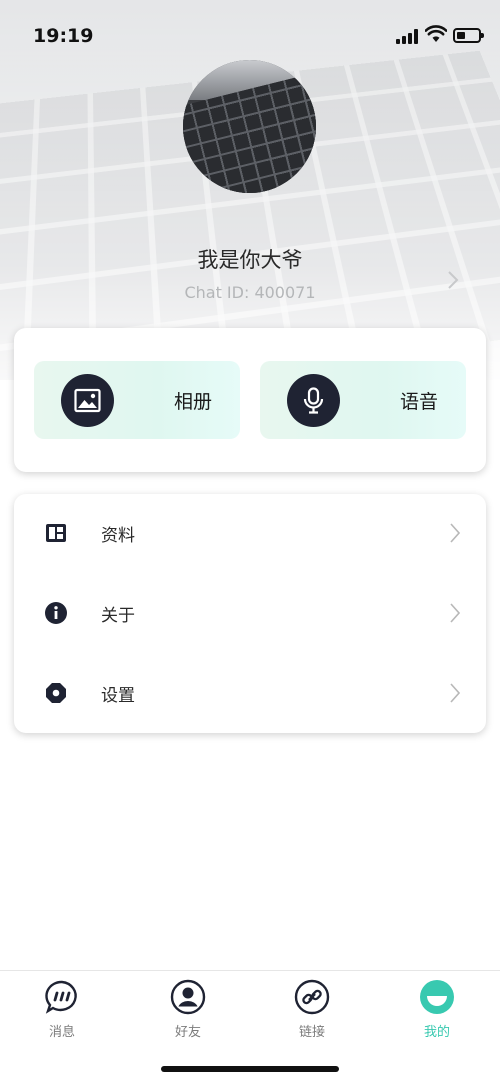 The image size is (500, 1083). What do you see at coordinates (61, 997) in the screenshot?
I see `chat-bubble-icon` at bounding box center [61, 997].